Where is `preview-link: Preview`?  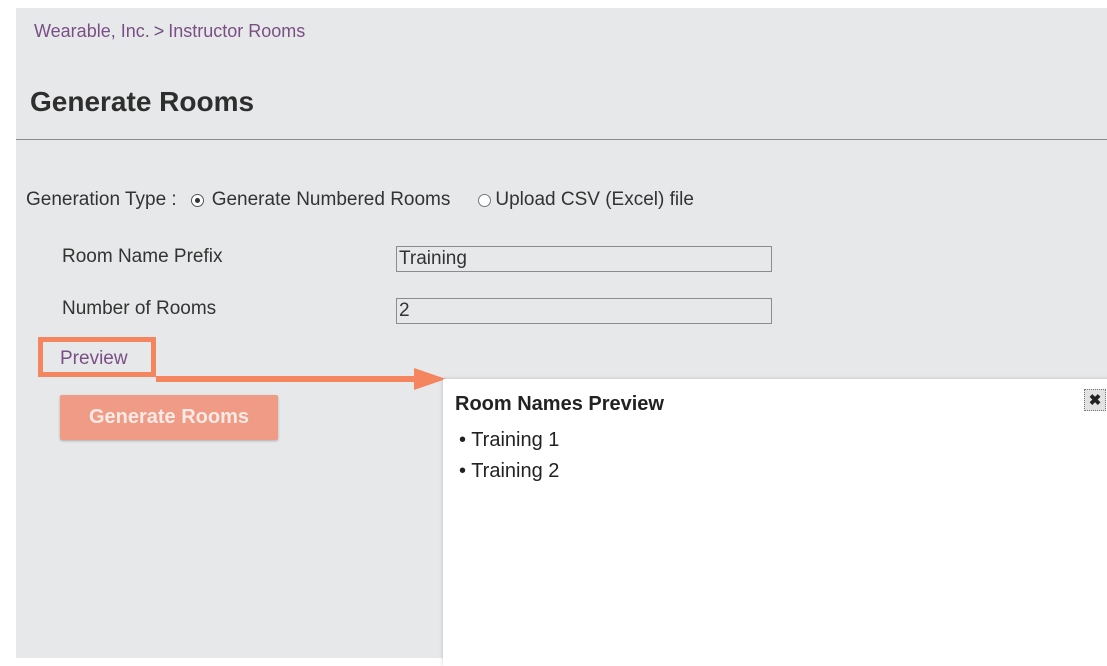 preview-link: Preview is located at coordinates (94, 359).